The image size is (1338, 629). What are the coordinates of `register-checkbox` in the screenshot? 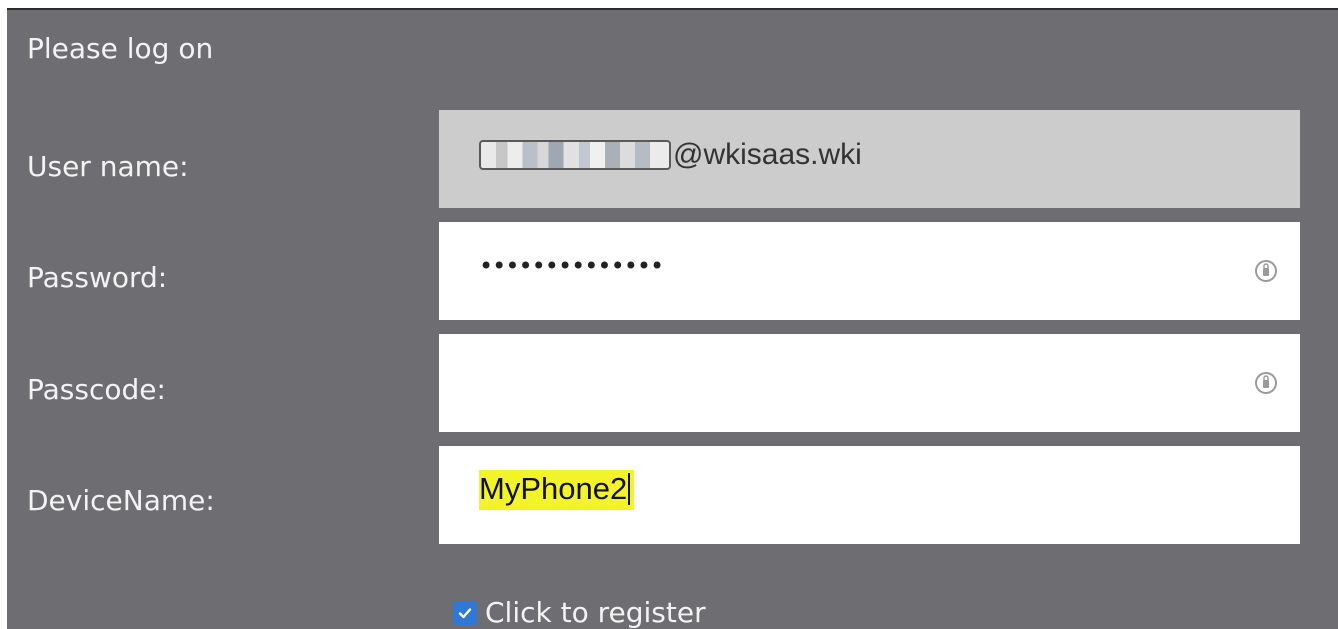 It's located at (465, 612).